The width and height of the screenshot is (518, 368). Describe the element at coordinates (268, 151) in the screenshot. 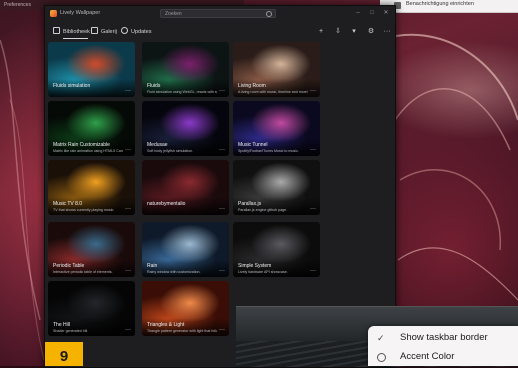

I see `tile-description: Spotify/Foobar/iTunes Music to music.` at that location.